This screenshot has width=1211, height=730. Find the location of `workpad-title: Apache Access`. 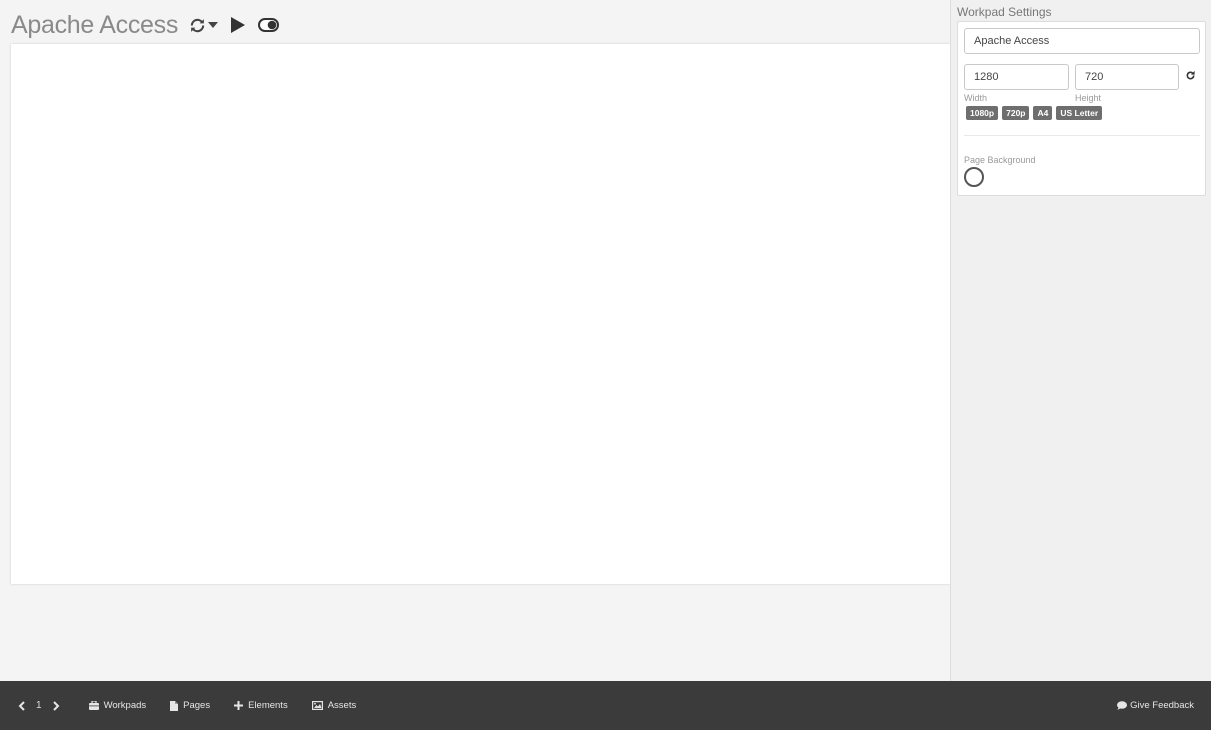

workpad-title: Apache Access is located at coordinates (95, 25).